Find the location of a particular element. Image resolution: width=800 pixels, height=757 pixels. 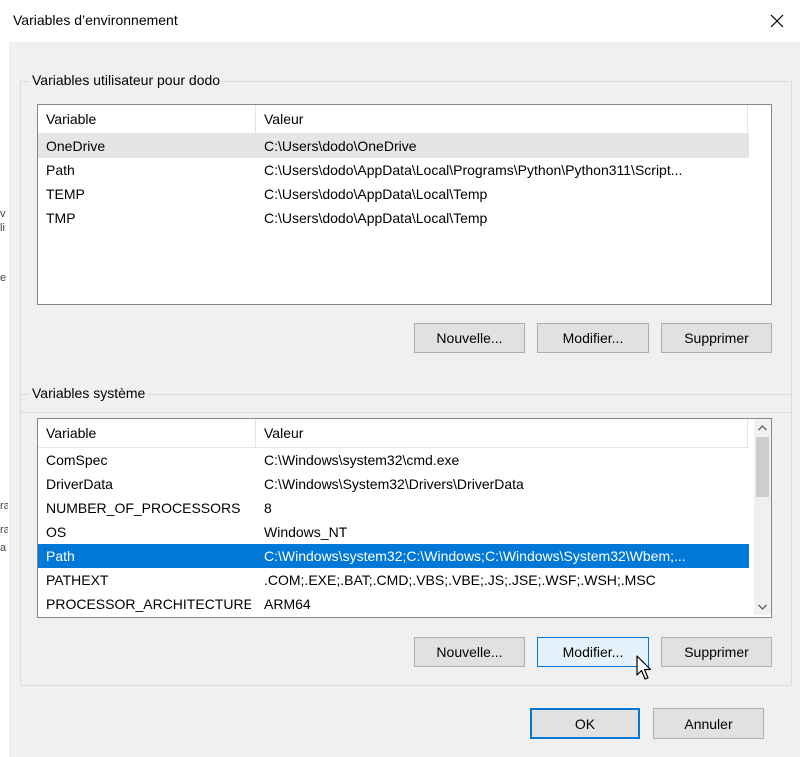

system-variable-row: PROCESSOR_ARCHITECTURE ARM64 is located at coordinates (393, 604).